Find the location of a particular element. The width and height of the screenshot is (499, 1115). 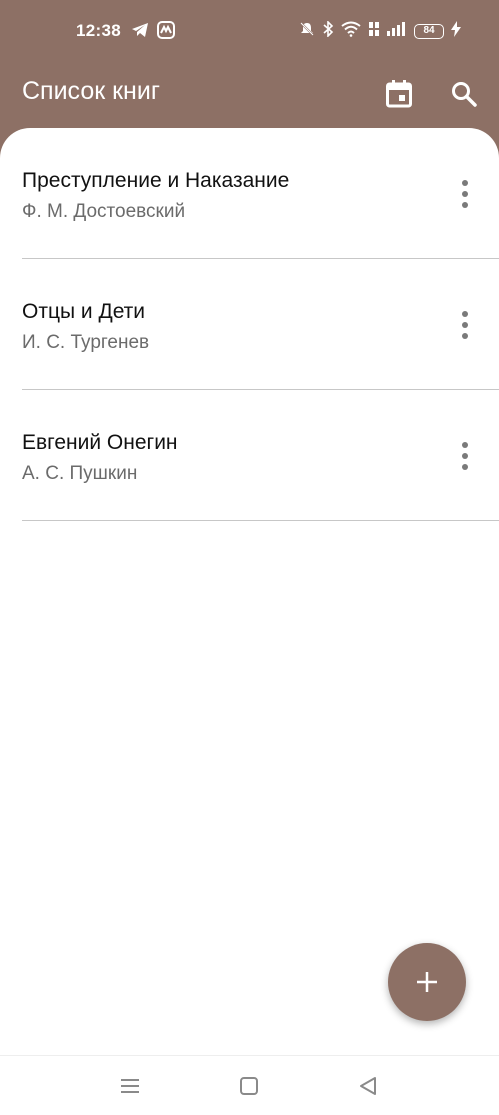

back-icon is located at coordinates (368, 1086).